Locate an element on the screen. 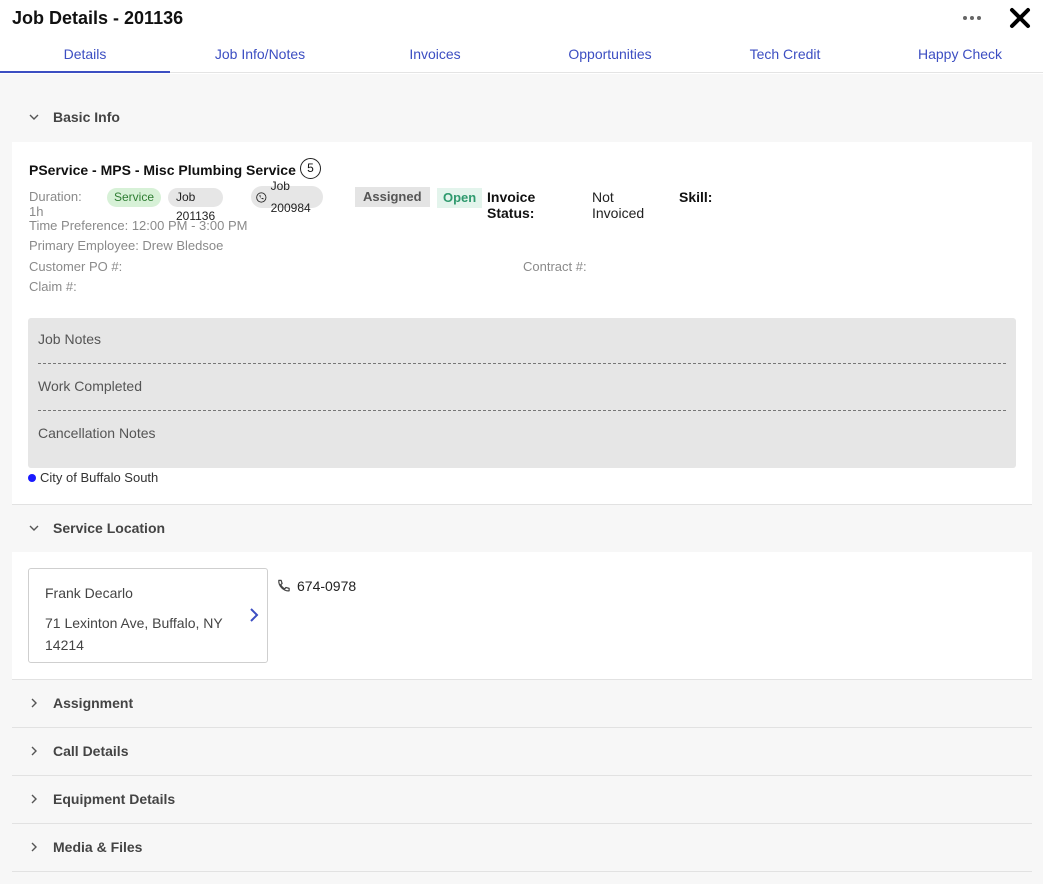  tab-invoices: Invoices is located at coordinates (435, 54).